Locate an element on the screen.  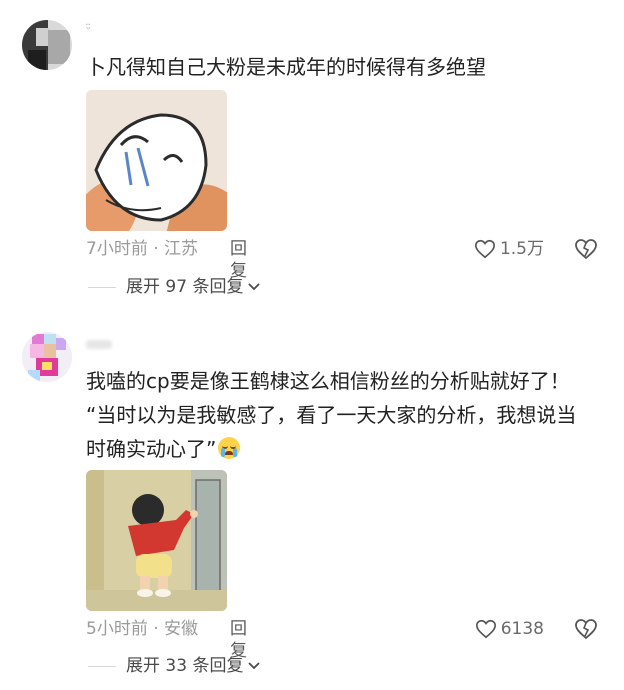
comment-meta: 7小时前 · 江苏 回复 is located at coordinates (166, 259).